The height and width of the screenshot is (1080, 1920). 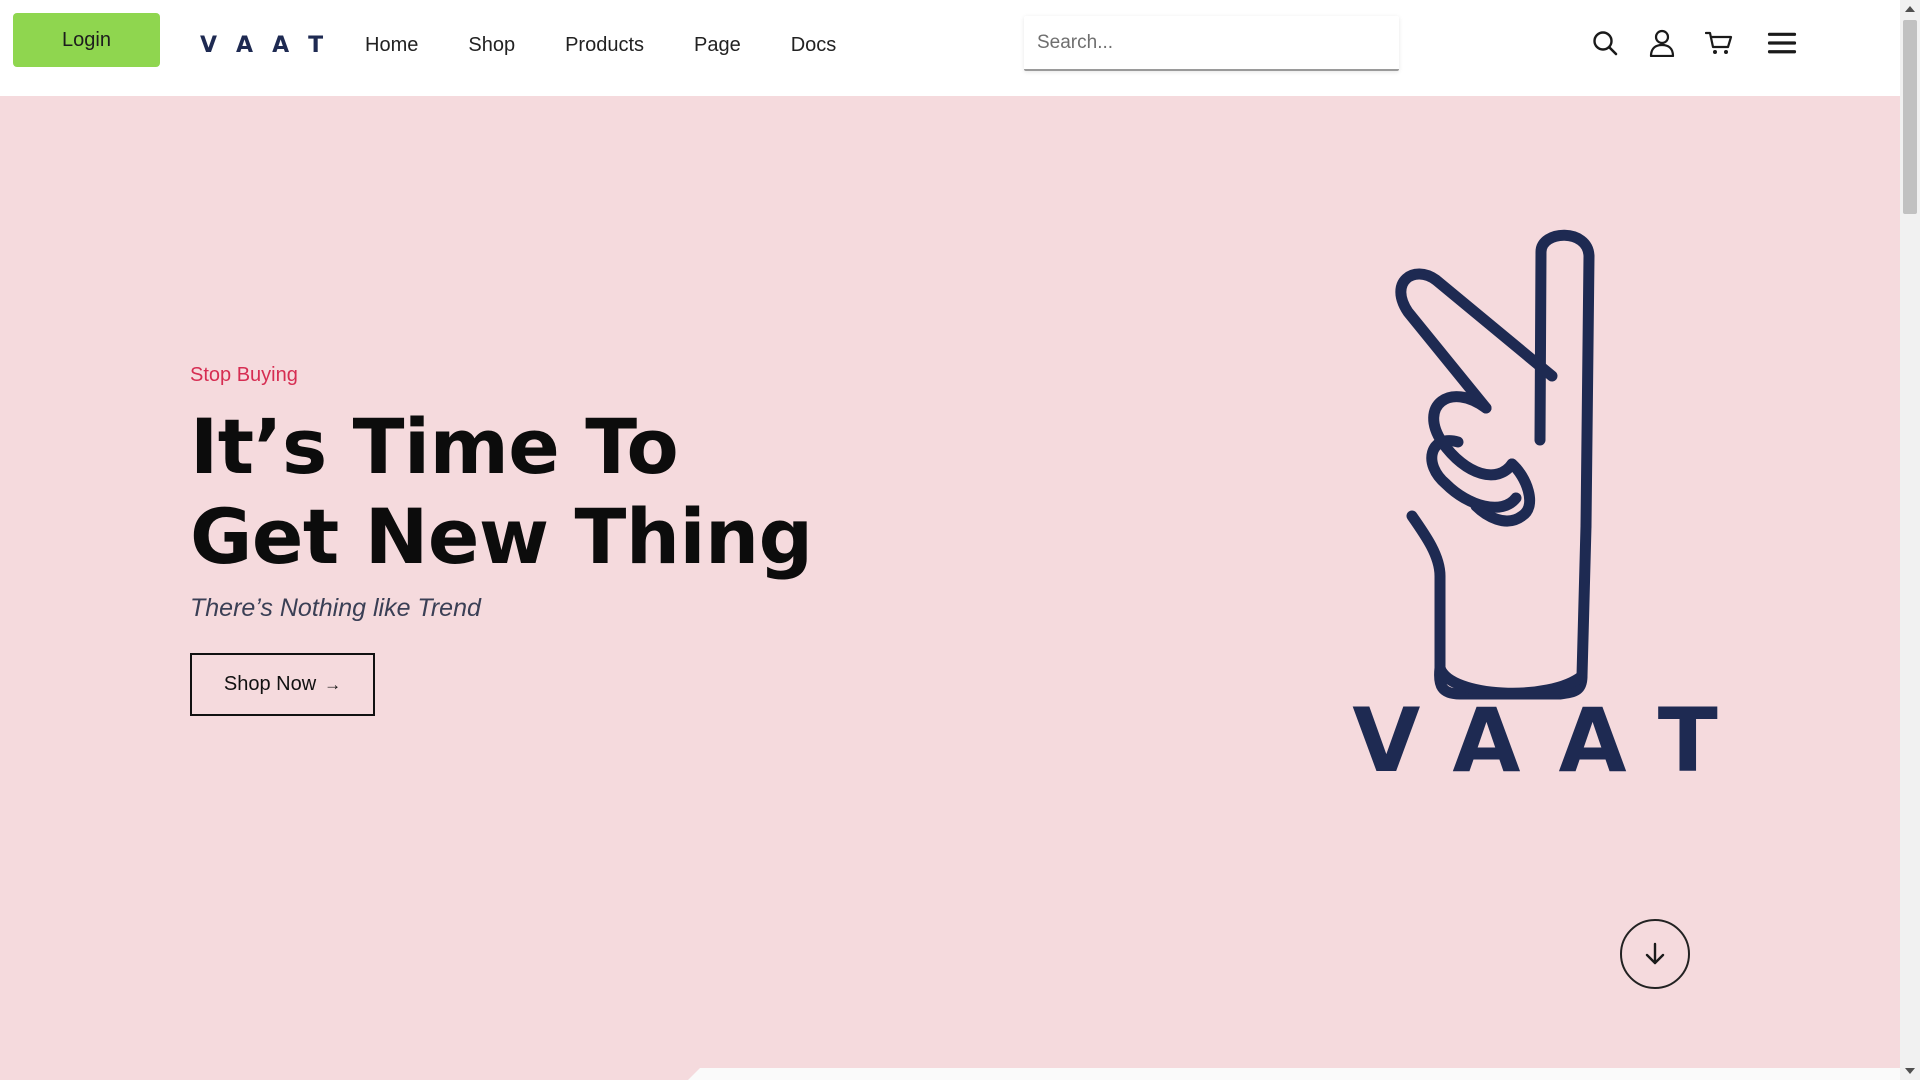 What do you see at coordinates (391, 45) in the screenshot?
I see `nav-home: Home` at bounding box center [391, 45].